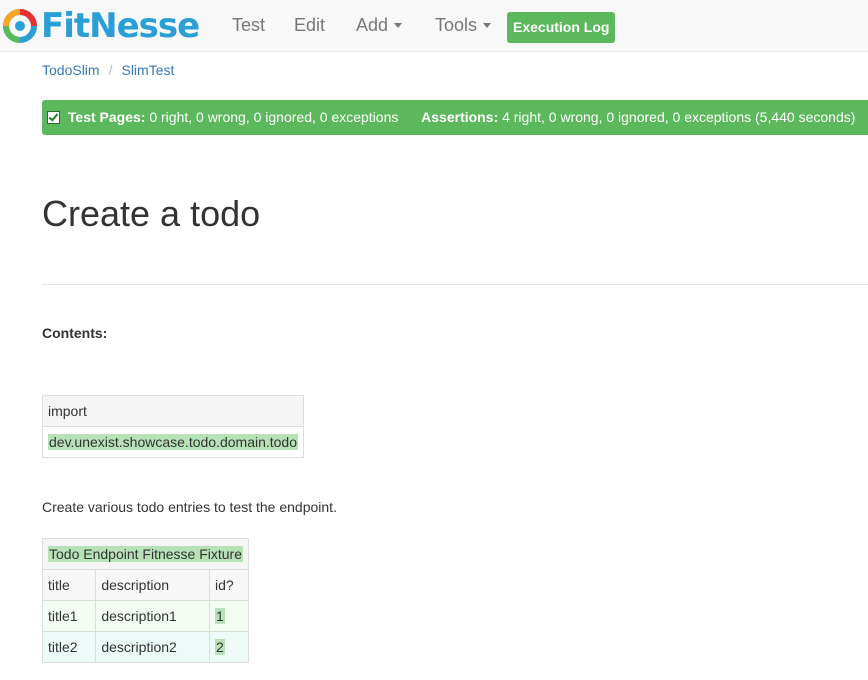 The image size is (868, 680). What do you see at coordinates (456, 25) in the screenshot?
I see `nav-tools-label: Tools` at bounding box center [456, 25].